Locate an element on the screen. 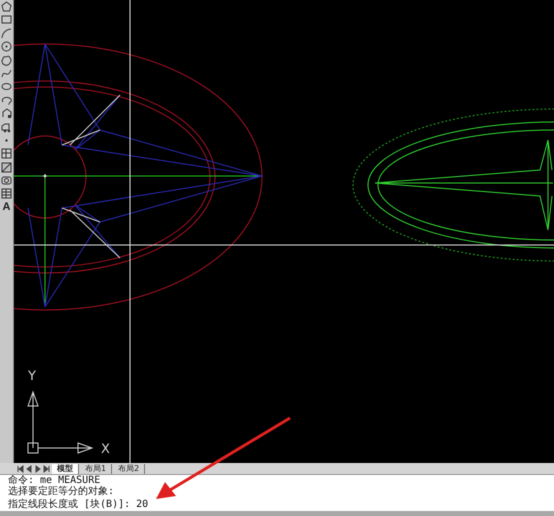 Image resolution: width=554 pixels, height=516 pixels. rectangle-icon is located at coordinates (6, 20).